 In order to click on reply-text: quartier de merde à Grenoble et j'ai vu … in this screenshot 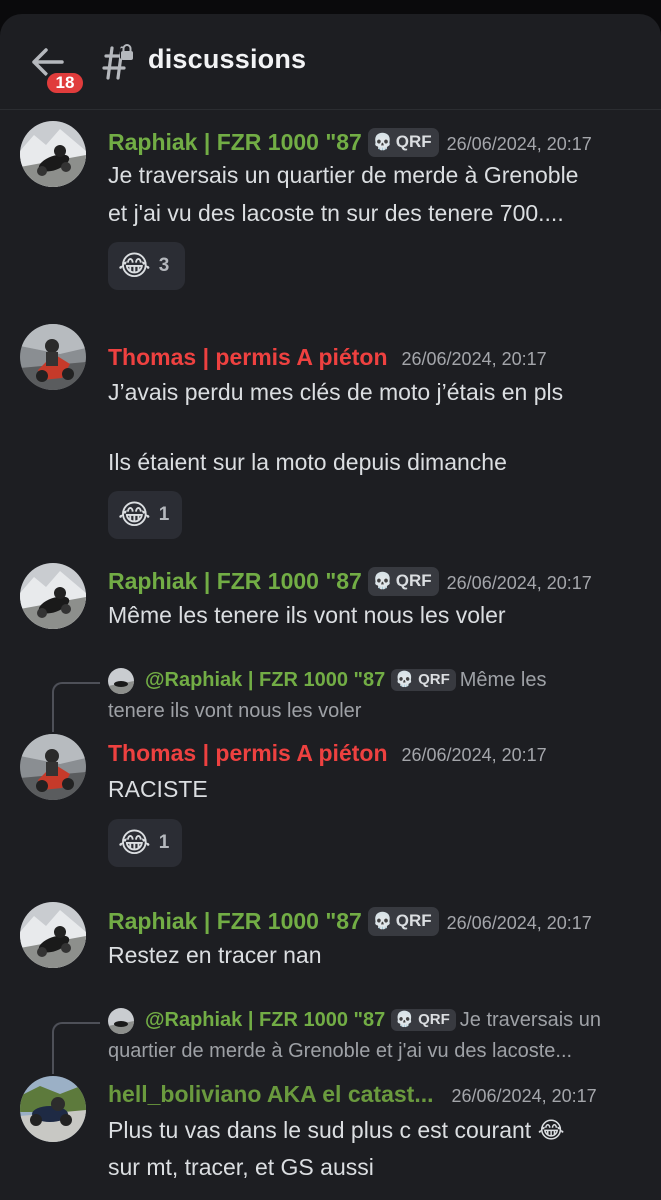, I will do `click(340, 1051)`.